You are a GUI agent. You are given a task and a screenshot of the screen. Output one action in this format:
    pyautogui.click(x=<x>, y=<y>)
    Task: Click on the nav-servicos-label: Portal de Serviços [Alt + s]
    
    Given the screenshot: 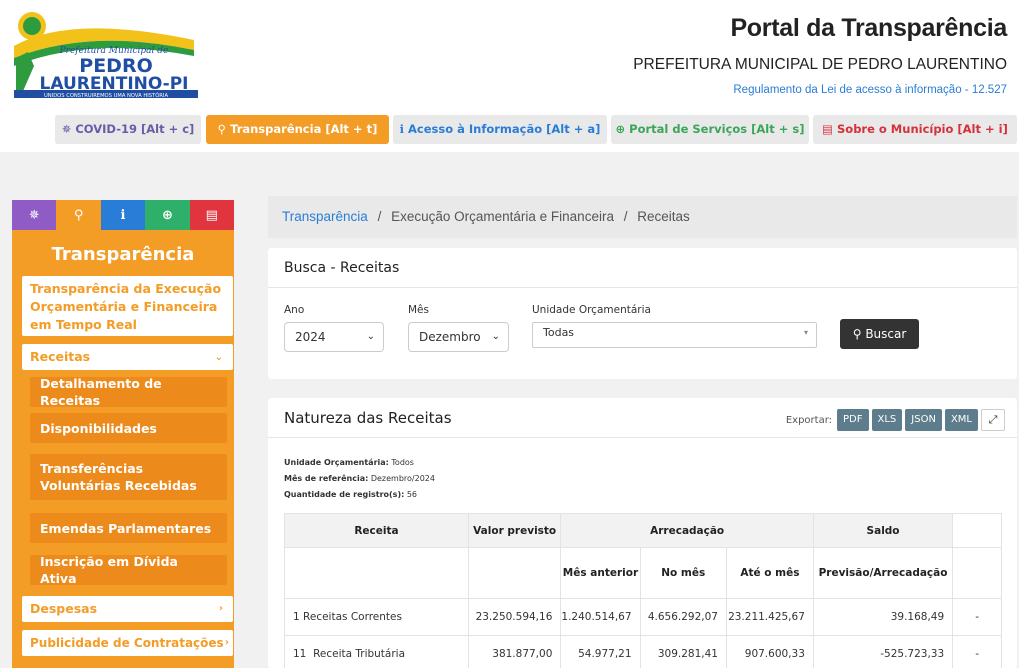 What is the action you would take?
    pyautogui.click(x=717, y=129)
    